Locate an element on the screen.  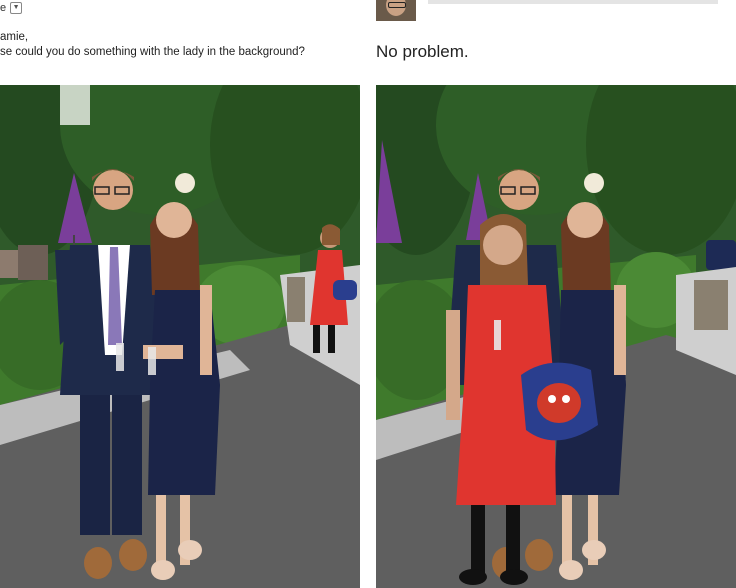
backpack-icon is located at coordinates (559, 401).